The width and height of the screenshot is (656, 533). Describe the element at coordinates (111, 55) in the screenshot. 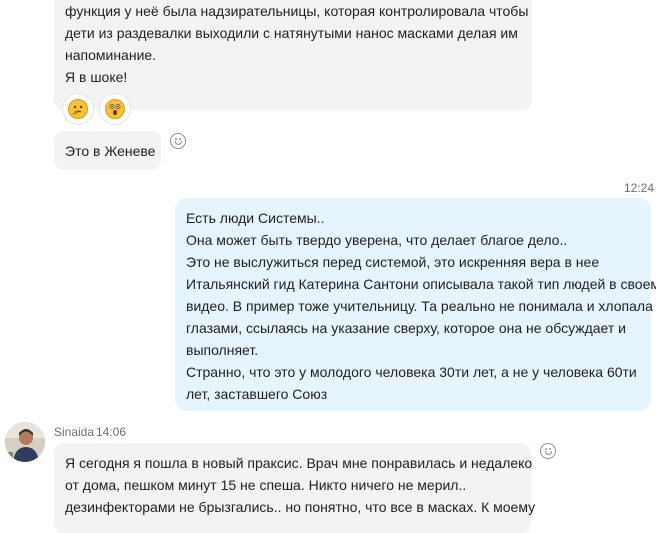

I see `message-line: напоминание.` at that location.